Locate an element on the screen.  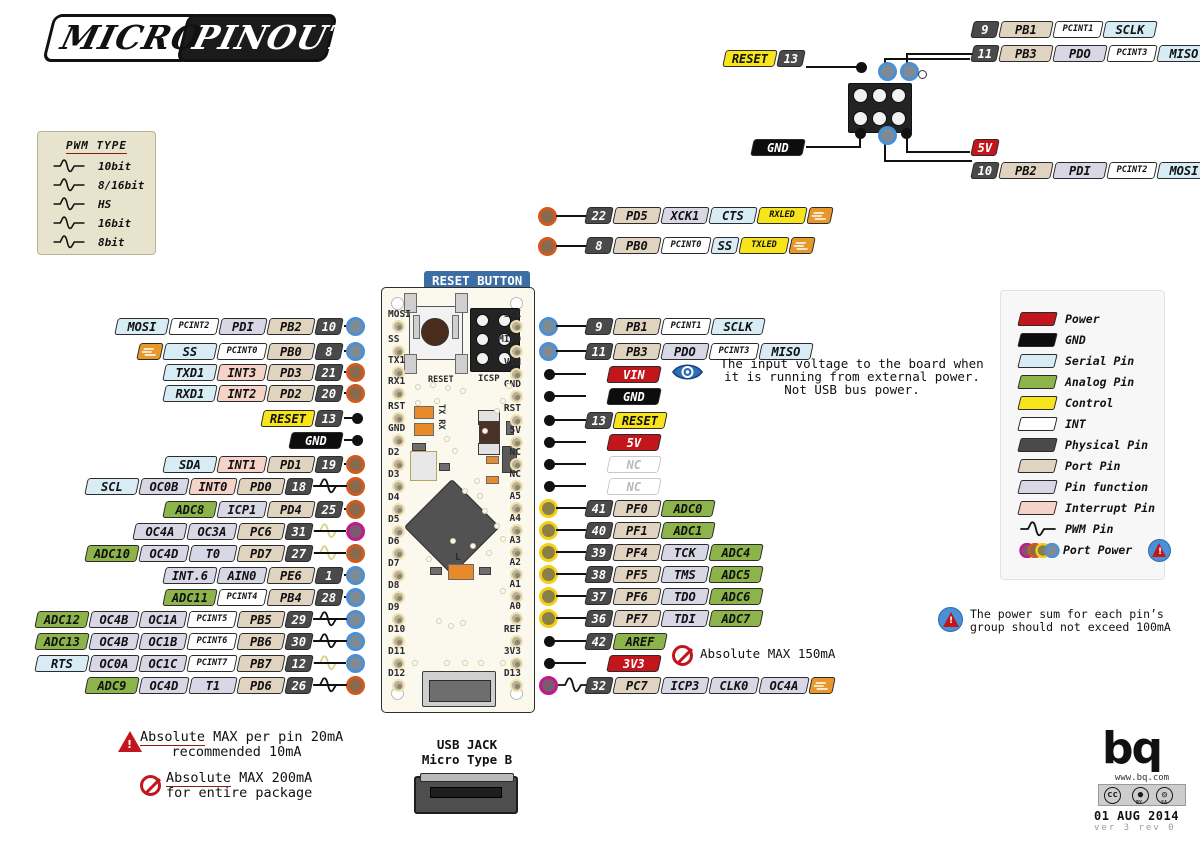
note-group-power-line2: group should not exceed 100mA is located at coordinates (1070, 627).